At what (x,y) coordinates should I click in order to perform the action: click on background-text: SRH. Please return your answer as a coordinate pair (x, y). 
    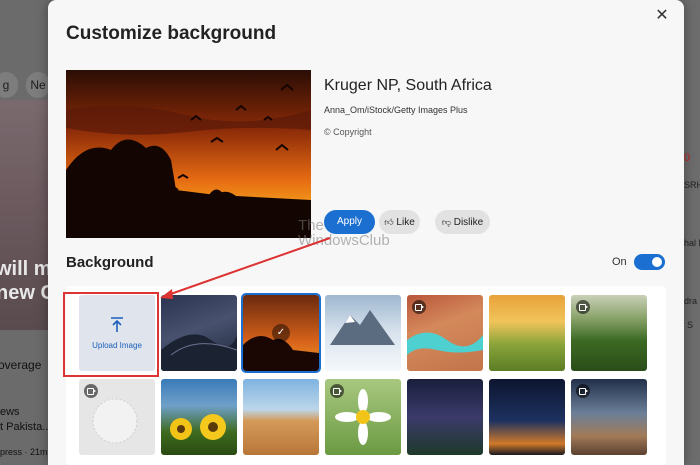
    Looking at the image, I should click on (692, 185).